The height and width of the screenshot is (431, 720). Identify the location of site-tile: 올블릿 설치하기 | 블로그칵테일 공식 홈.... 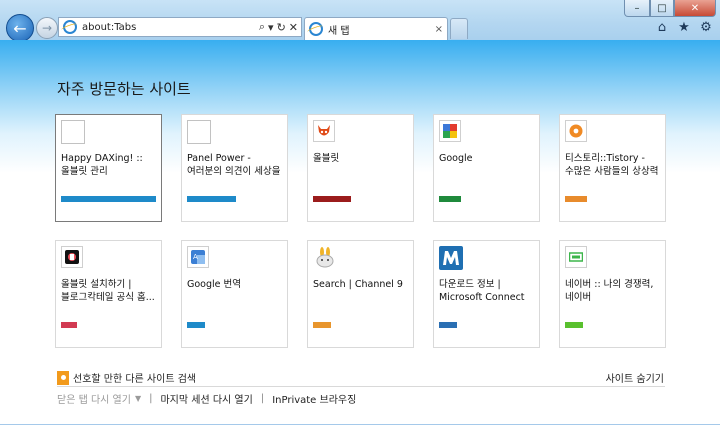
(108, 294).